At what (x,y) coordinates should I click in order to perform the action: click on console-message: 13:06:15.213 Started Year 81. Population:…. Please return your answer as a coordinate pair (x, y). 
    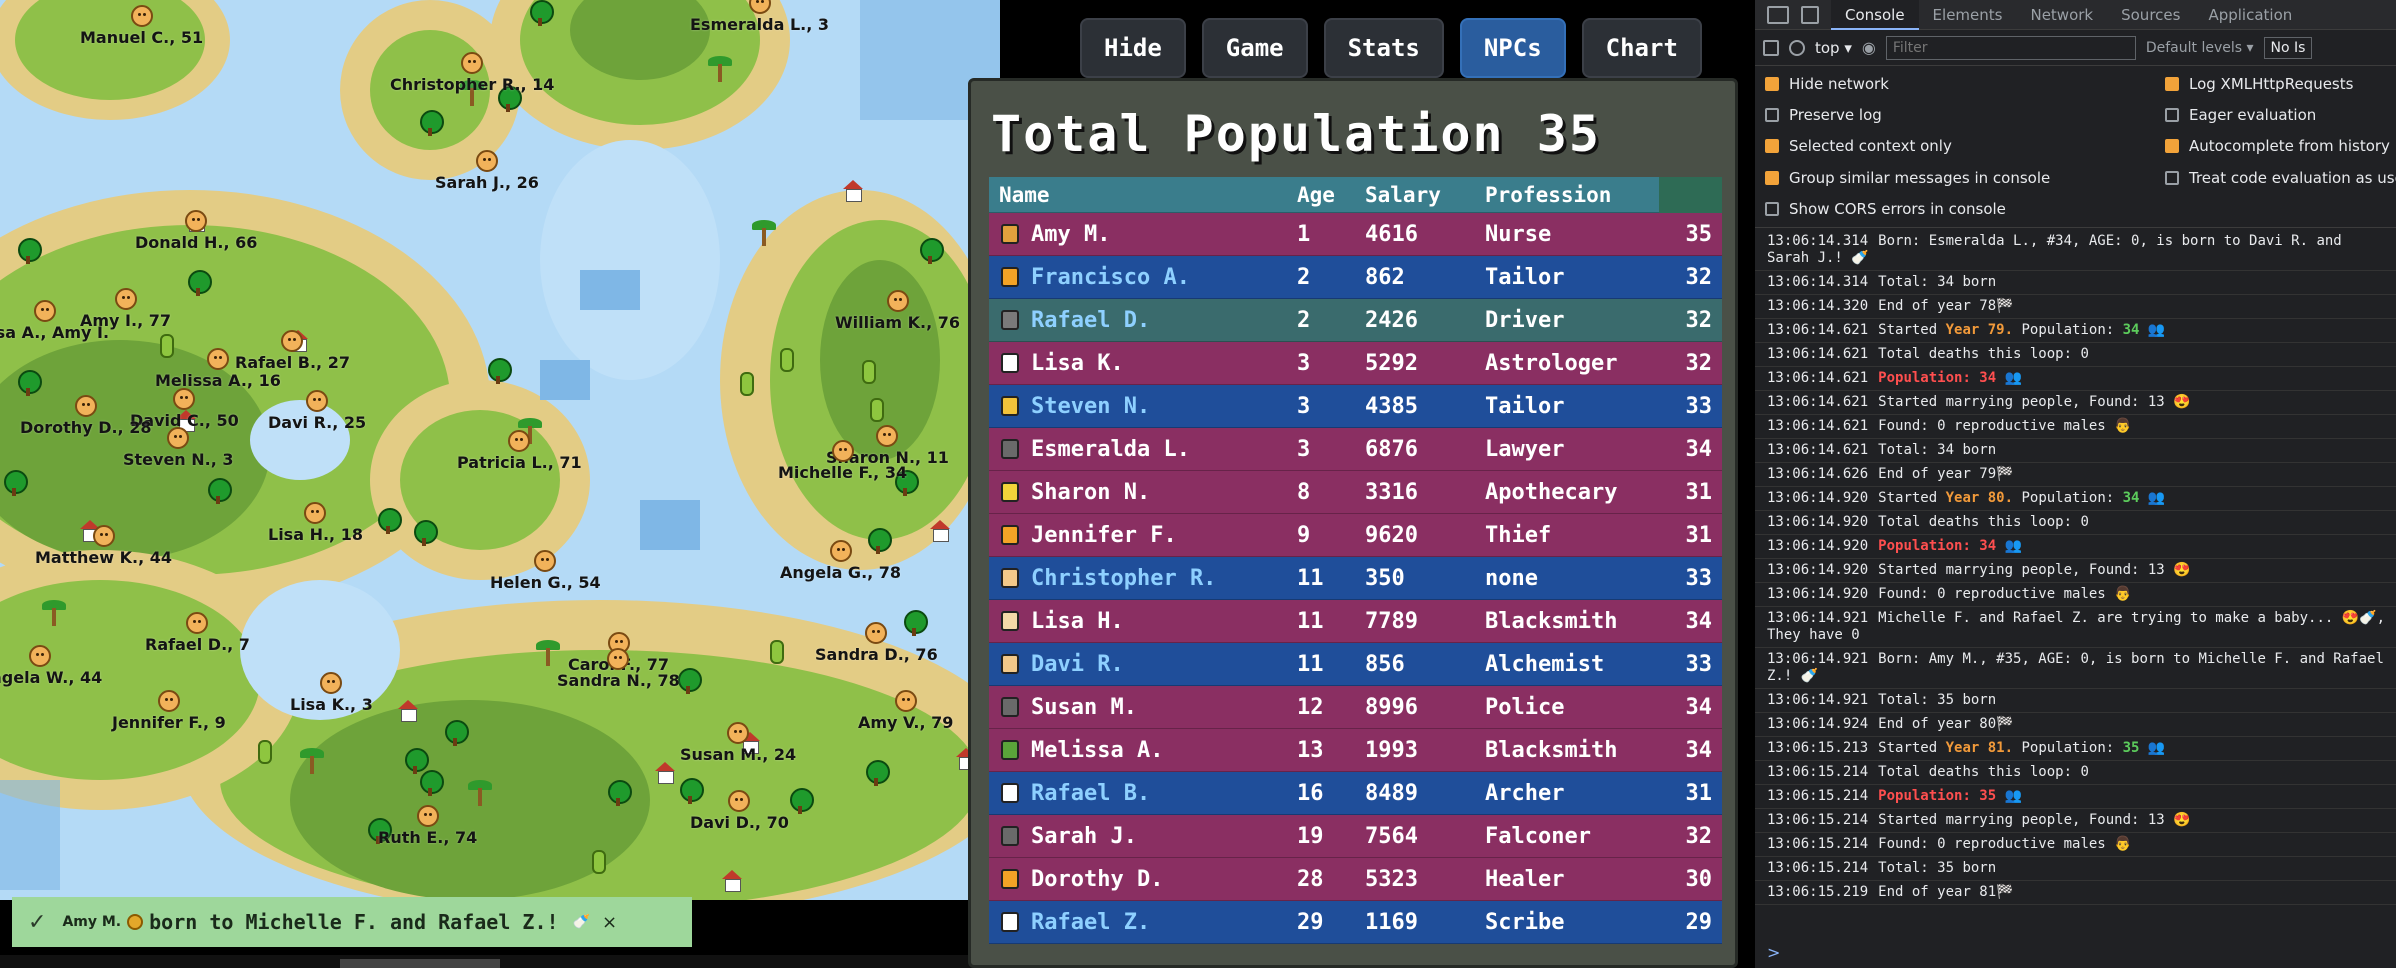
    Looking at the image, I should click on (2075, 749).